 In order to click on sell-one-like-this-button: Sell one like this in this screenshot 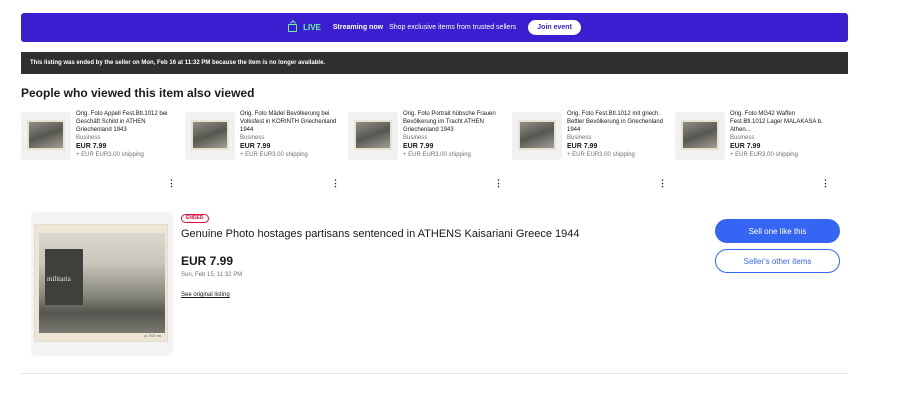, I will do `click(777, 231)`.